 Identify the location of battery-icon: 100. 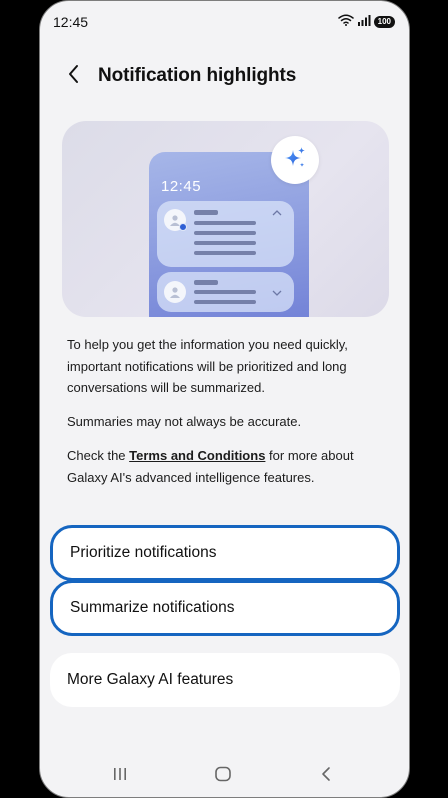
(384, 22).